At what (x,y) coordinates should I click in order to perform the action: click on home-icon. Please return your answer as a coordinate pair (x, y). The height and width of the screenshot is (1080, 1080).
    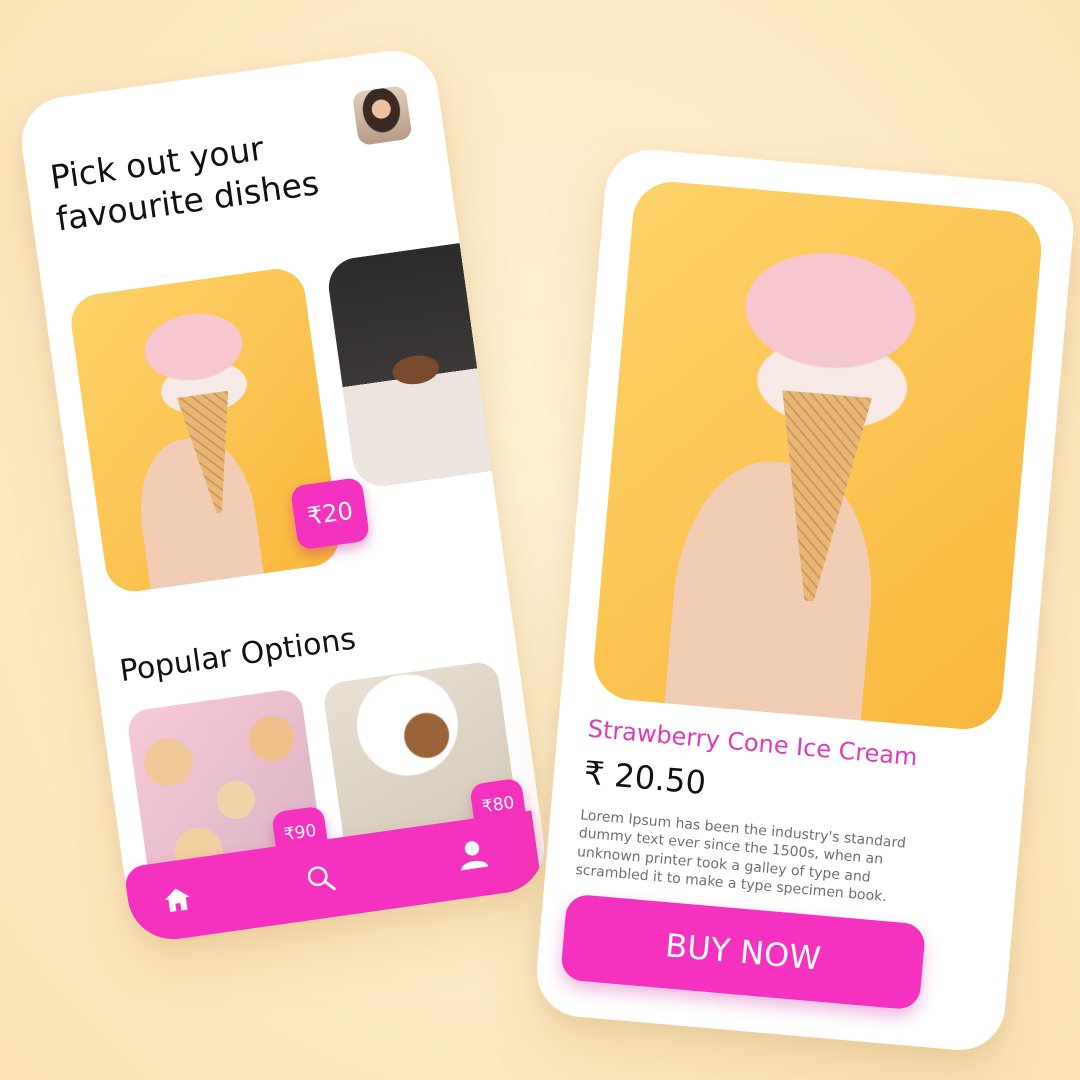
    Looking at the image, I should click on (177, 902).